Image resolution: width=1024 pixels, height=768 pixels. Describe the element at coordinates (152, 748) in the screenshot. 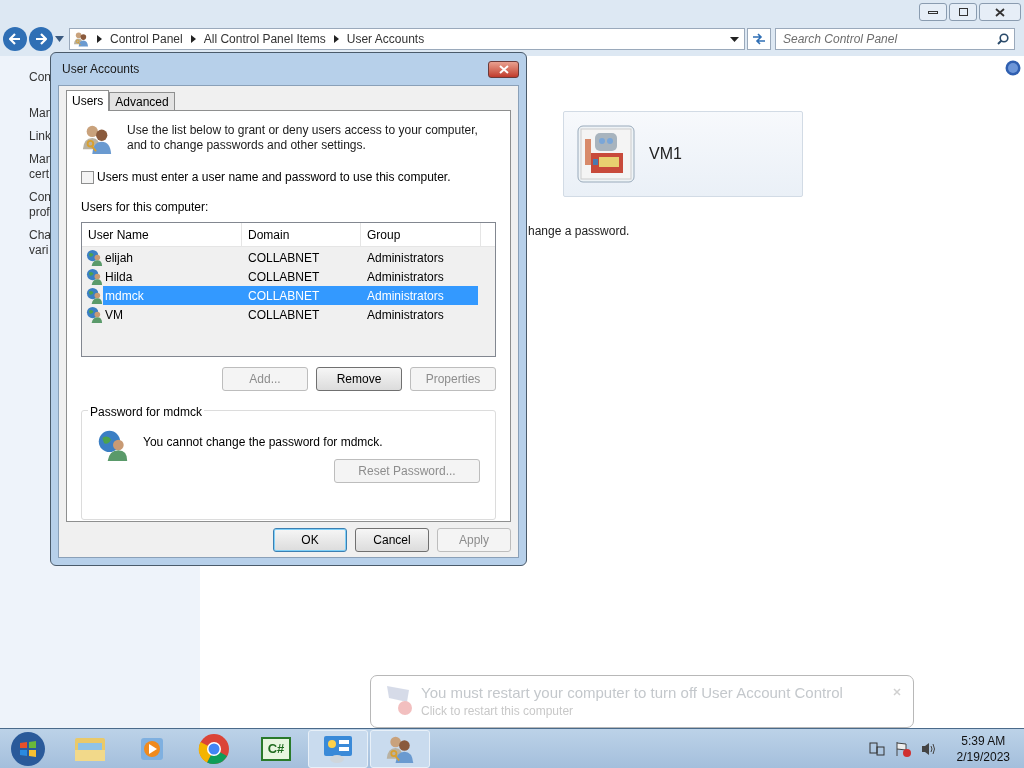

I see `play-icon` at that location.